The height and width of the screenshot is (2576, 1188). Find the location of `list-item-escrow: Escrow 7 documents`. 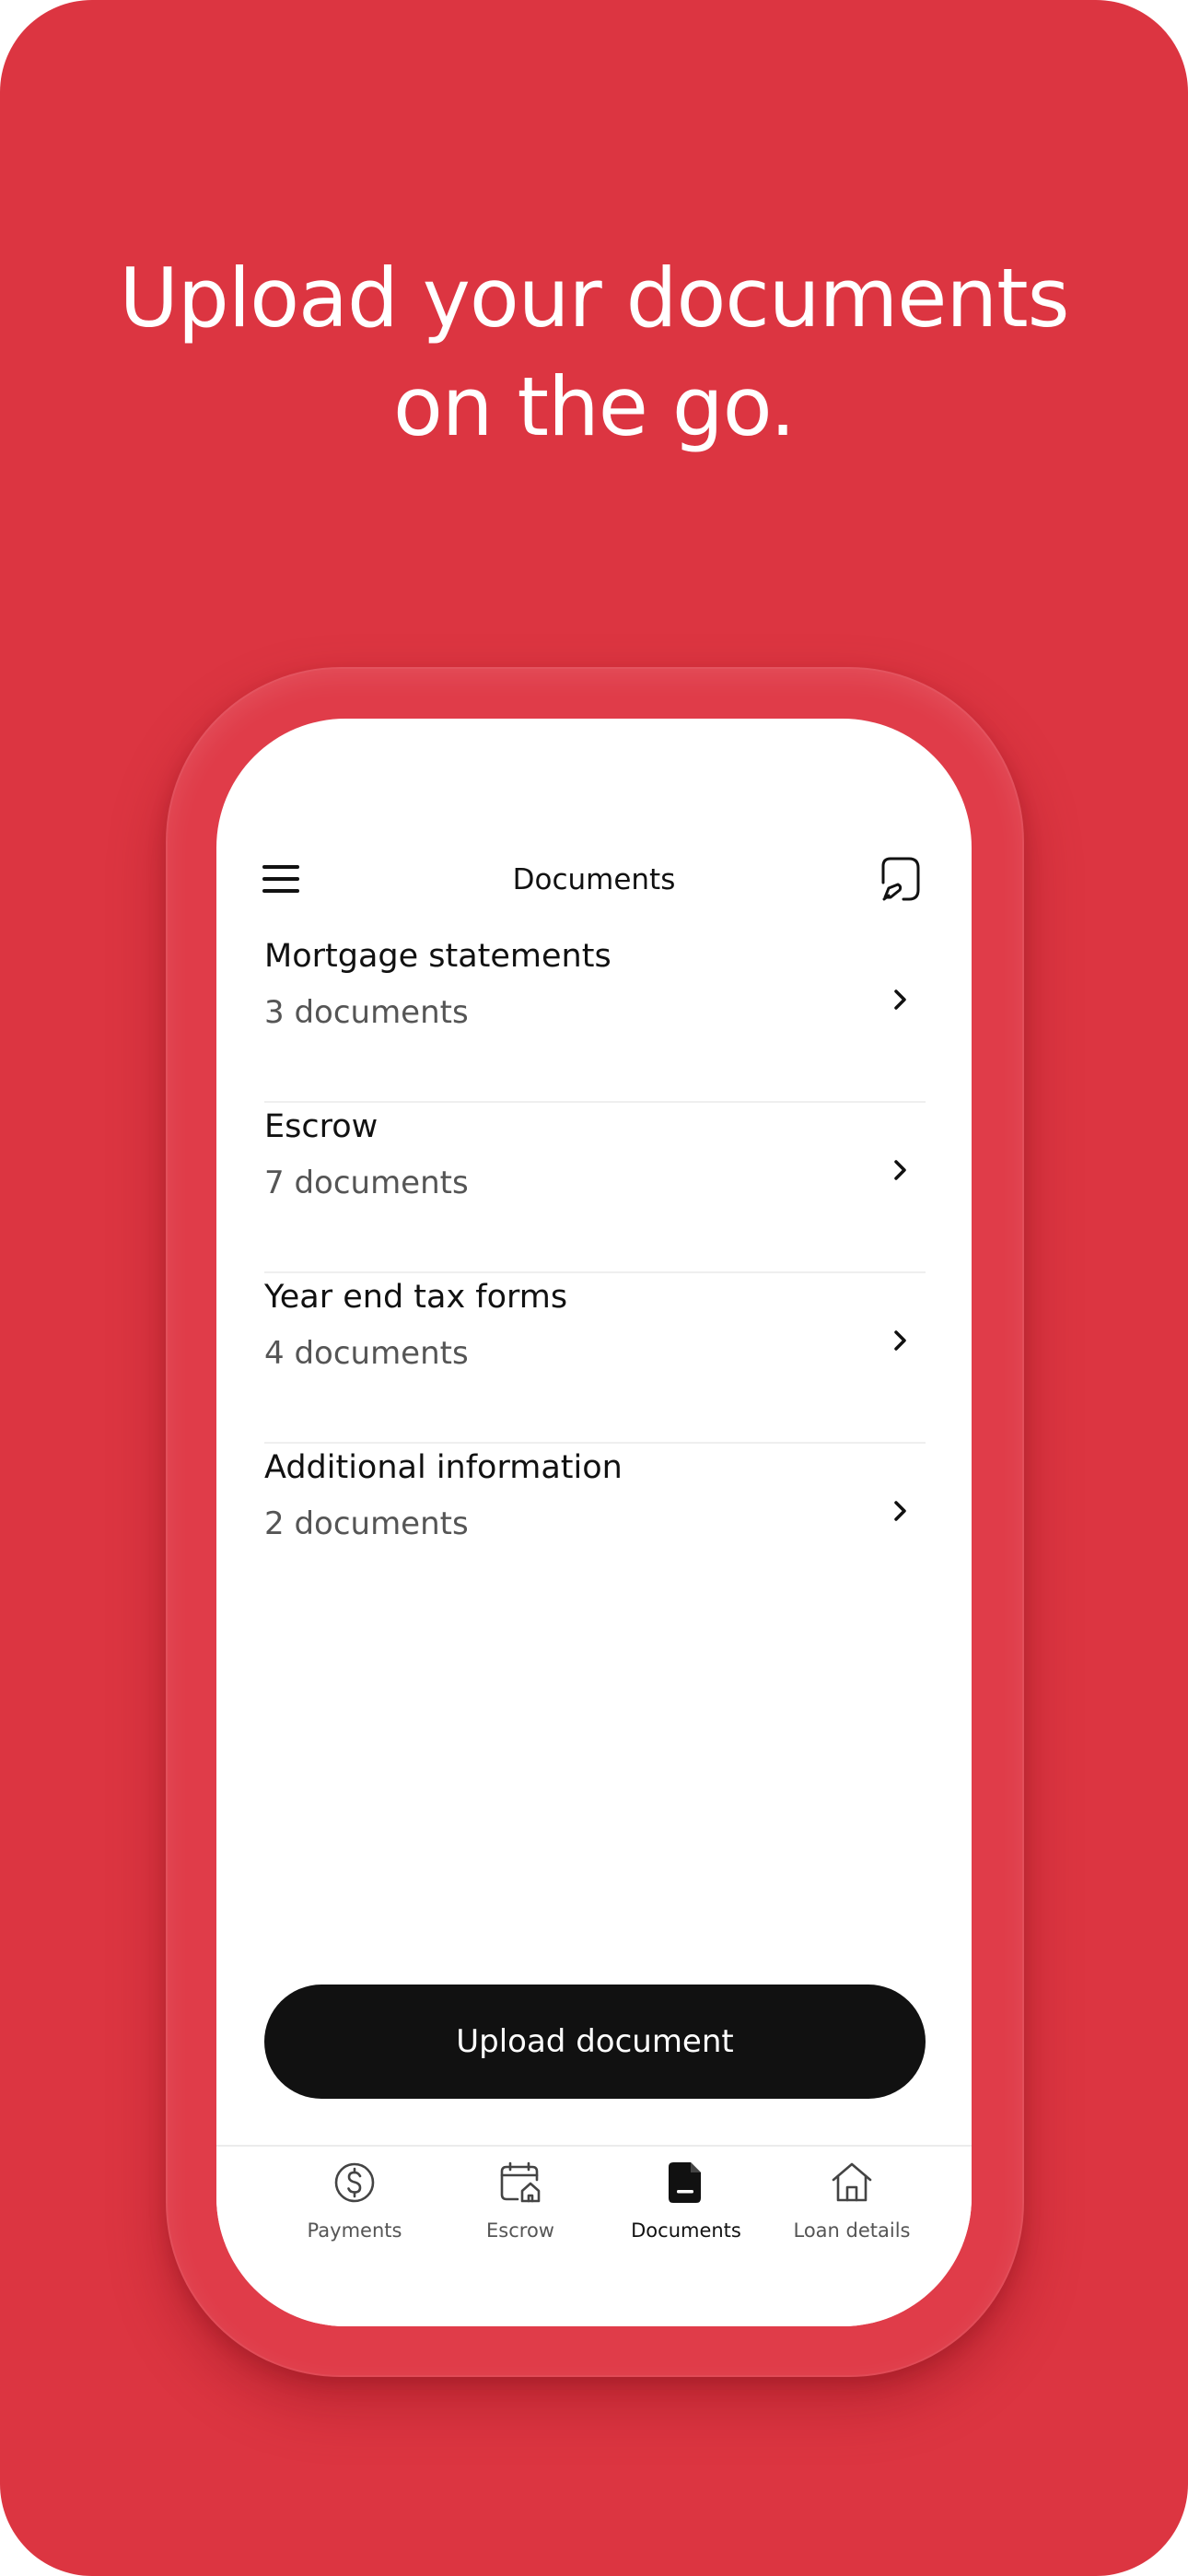

list-item-escrow: Escrow 7 documents is located at coordinates (595, 1188).